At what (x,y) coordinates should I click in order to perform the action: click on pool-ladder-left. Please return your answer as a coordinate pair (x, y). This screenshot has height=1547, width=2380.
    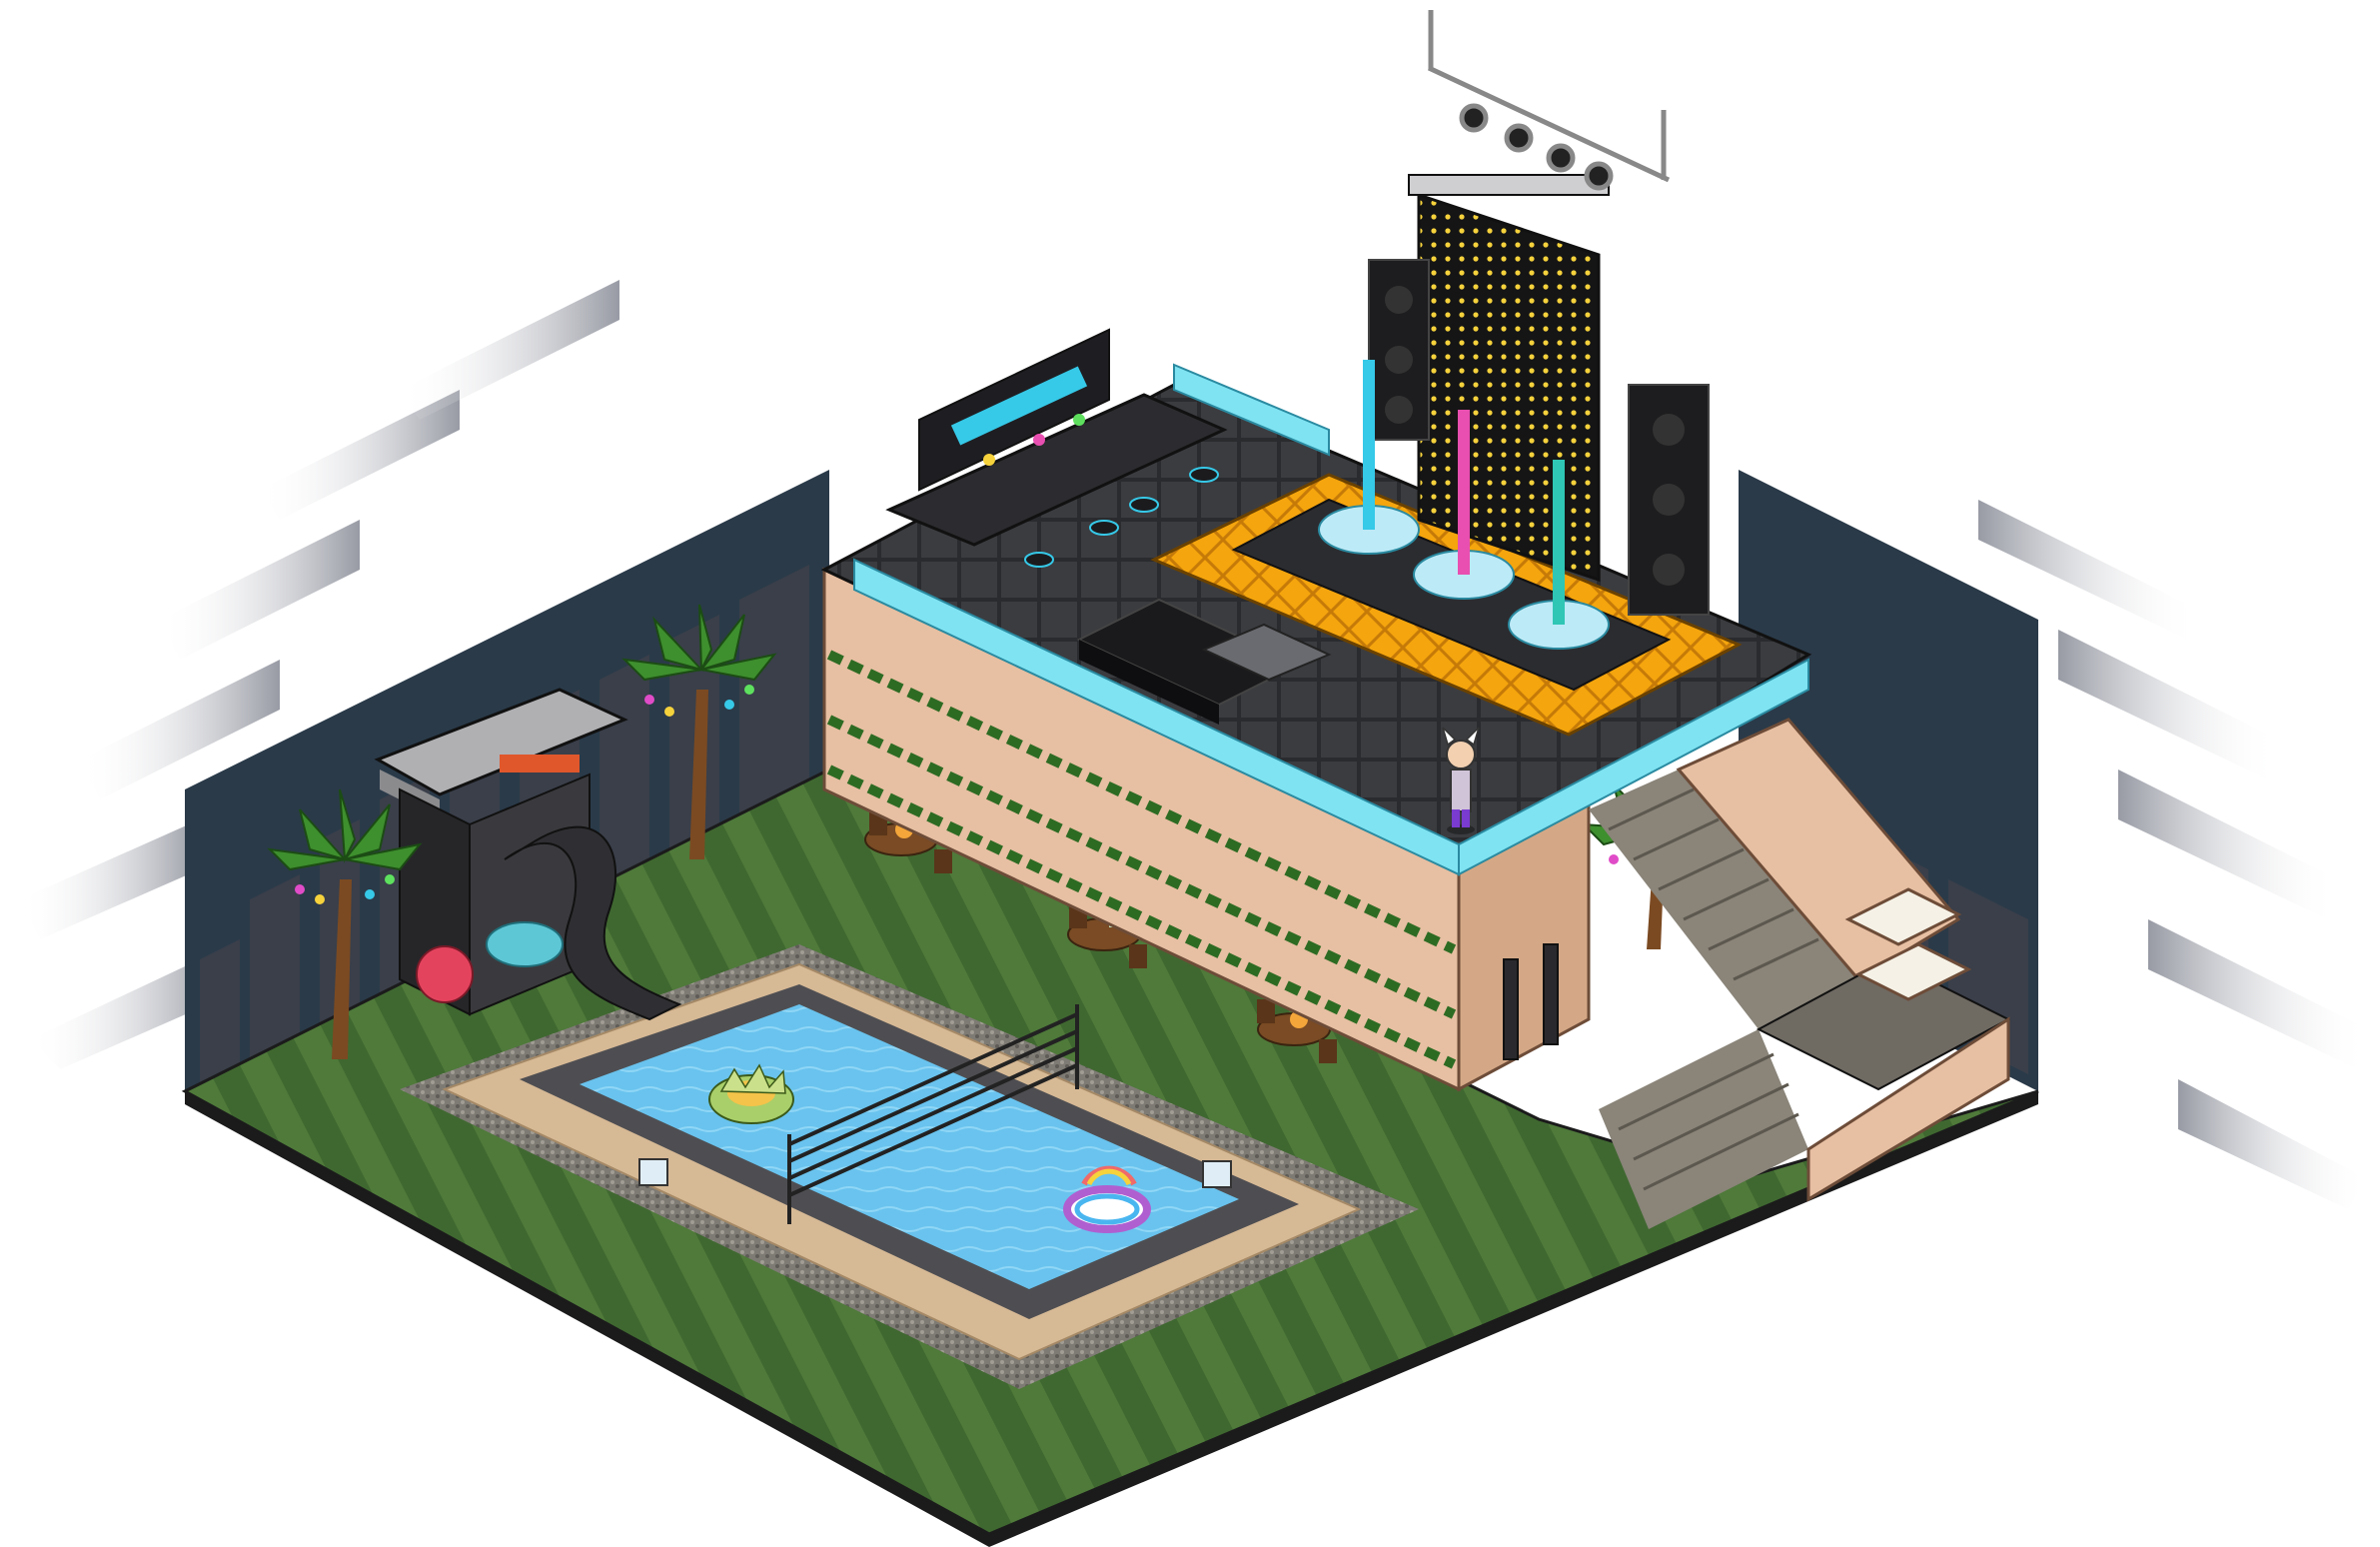
    Looking at the image, I should click on (653, 1172).